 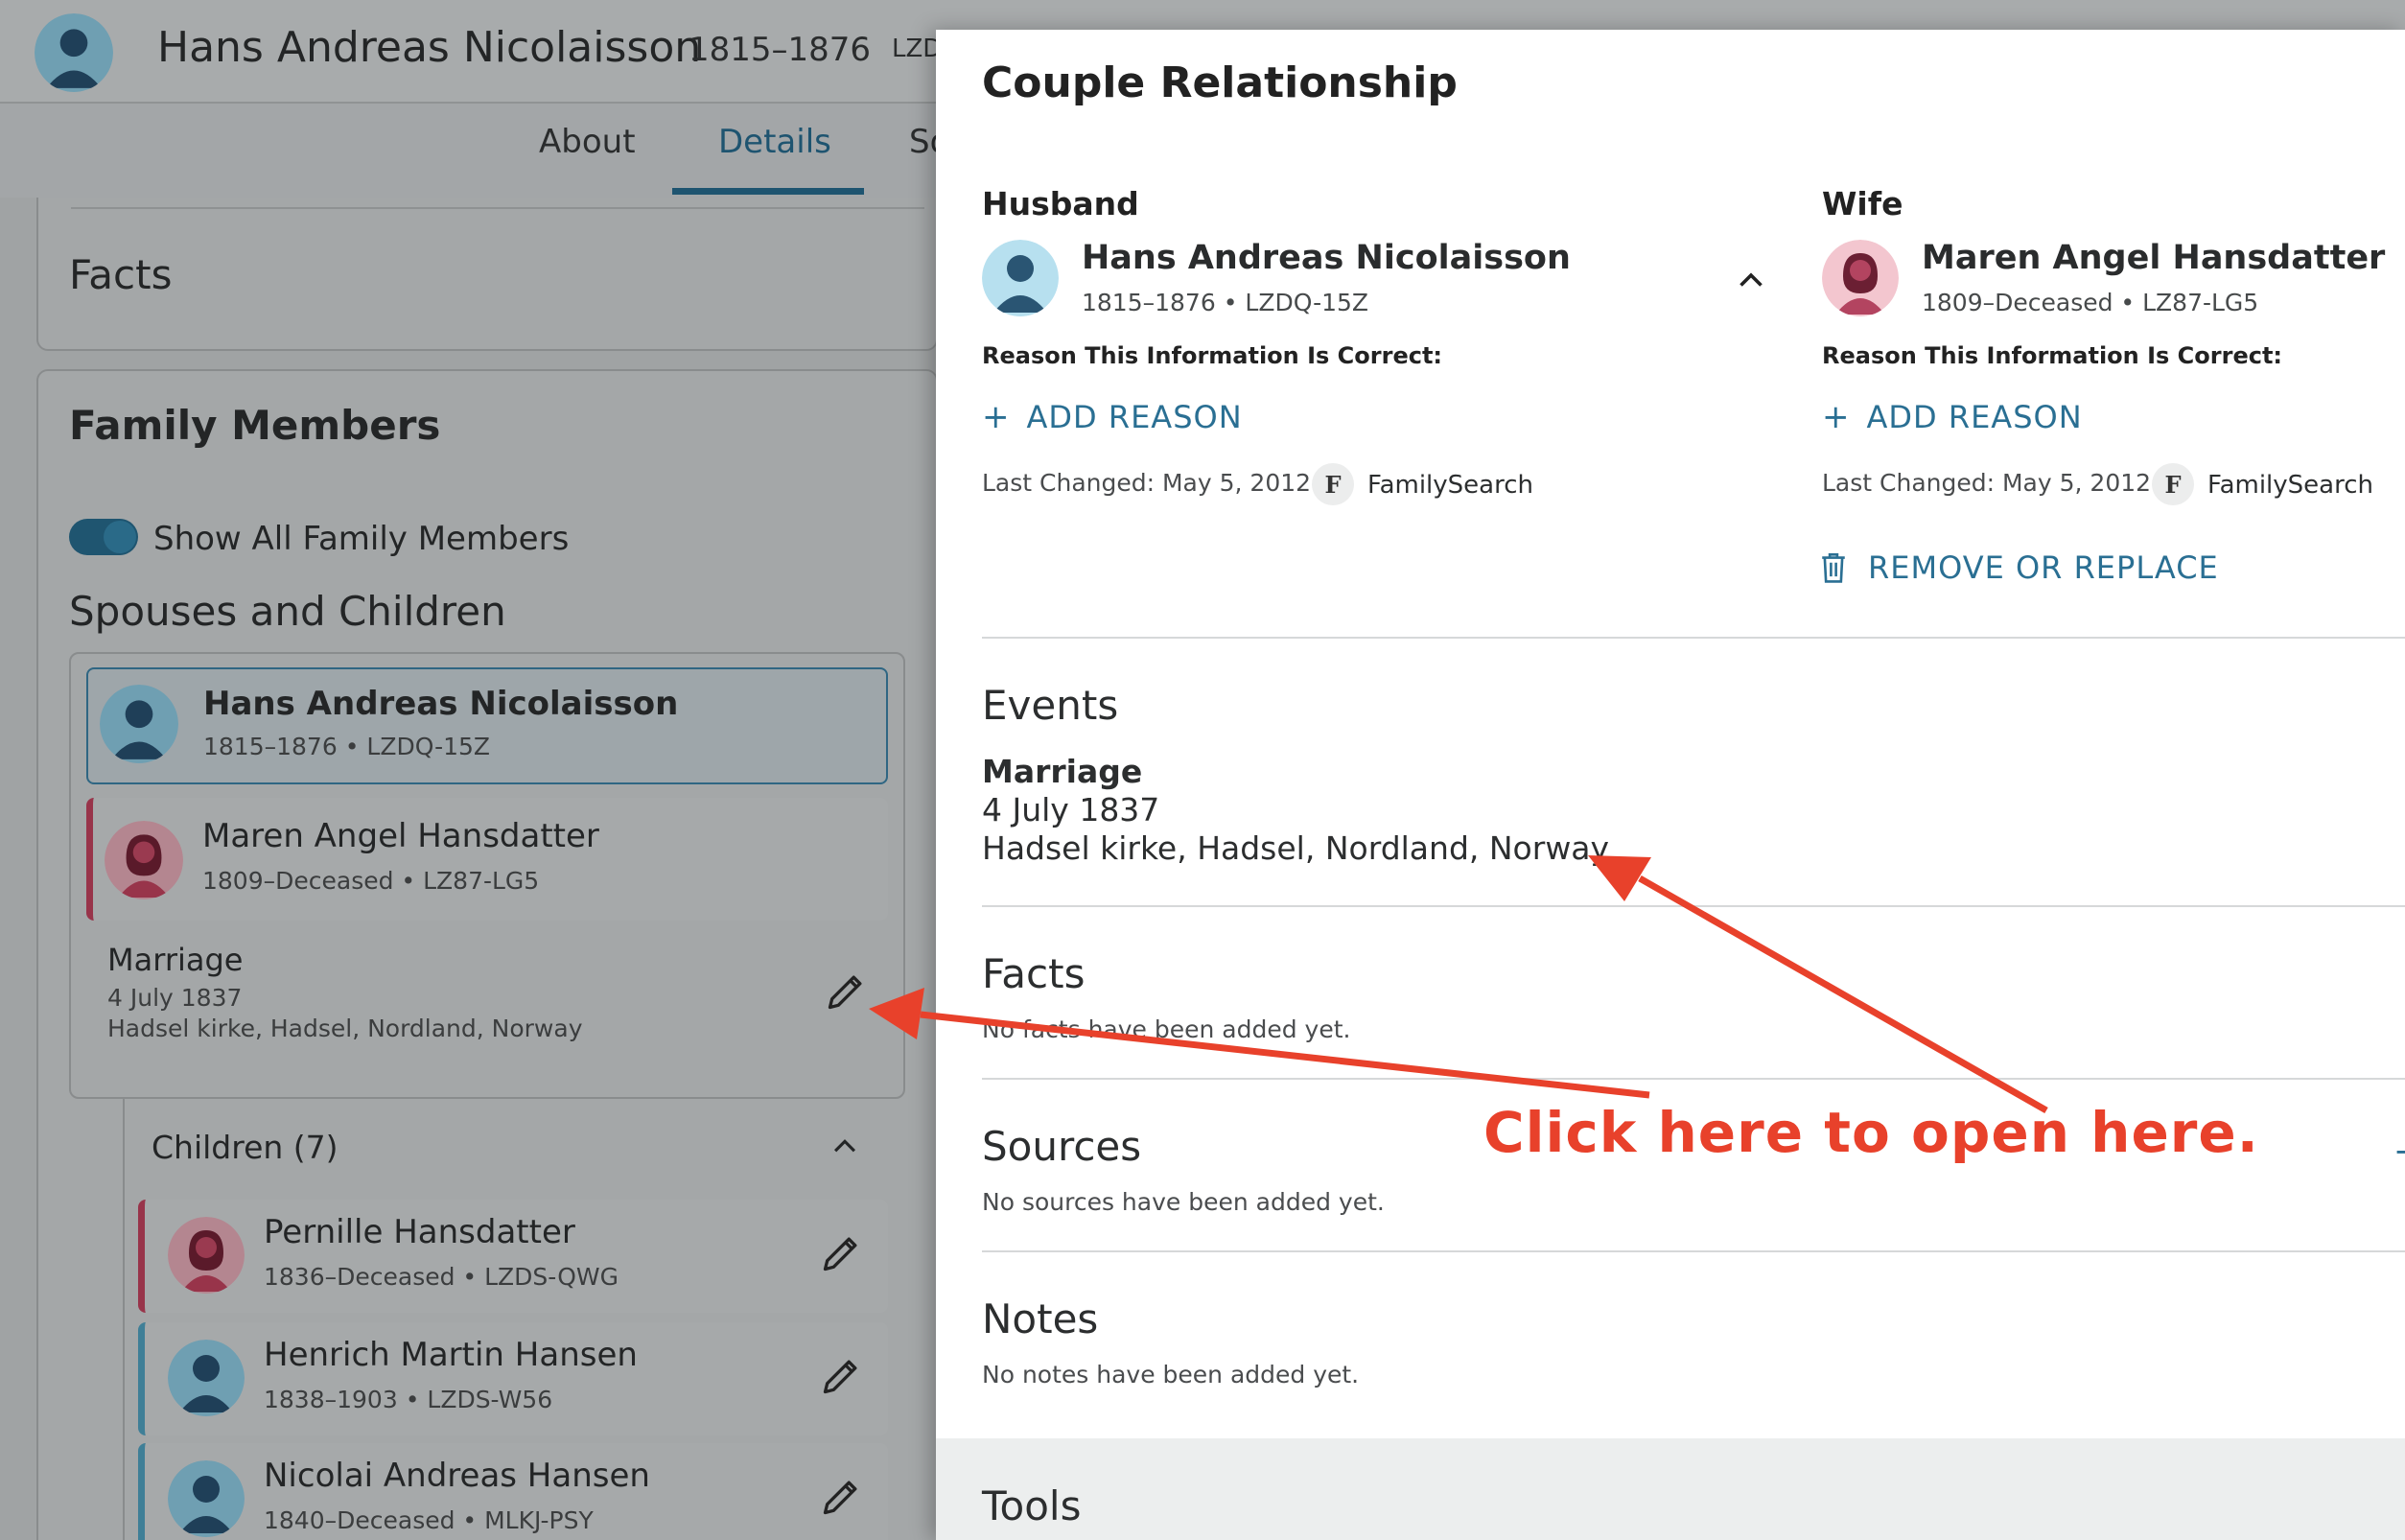 I want to click on husband-last-changed: Last Changed: May 5, 2012, so click(x=1147, y=483).